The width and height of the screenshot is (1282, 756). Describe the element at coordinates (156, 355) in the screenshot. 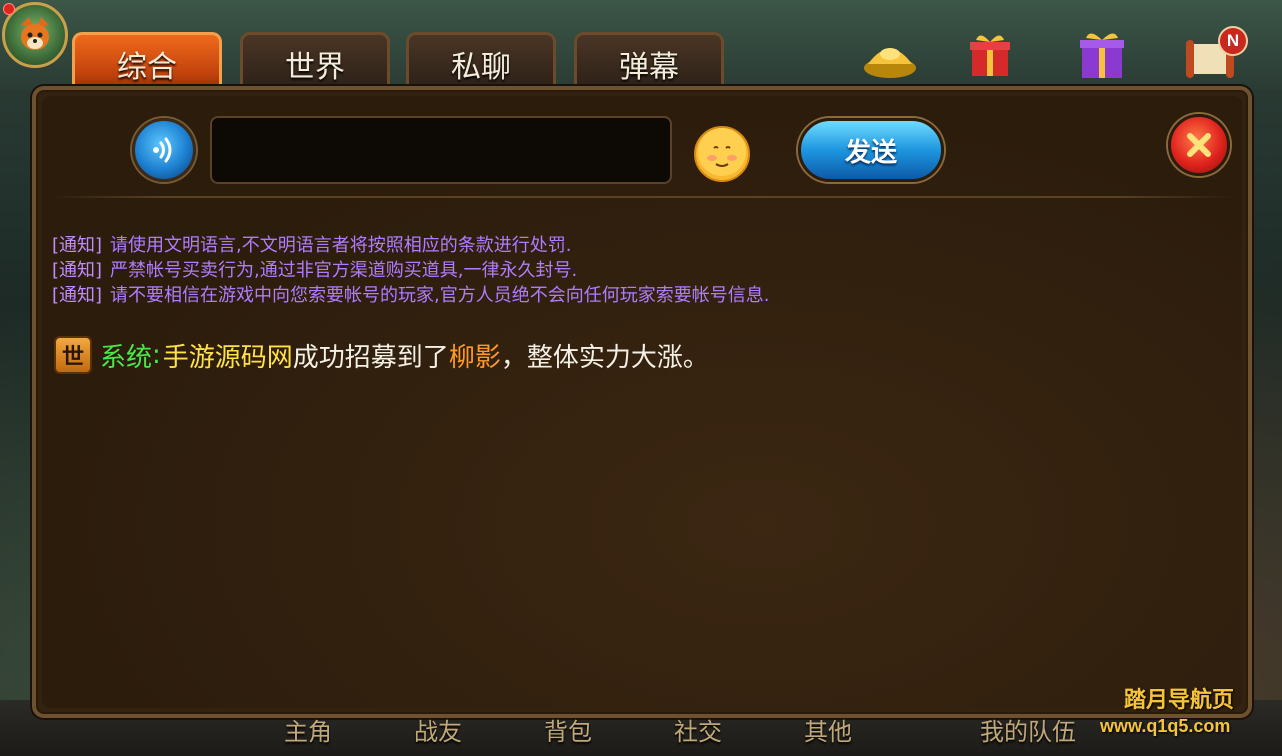

I see `system-colon: :` at that location.